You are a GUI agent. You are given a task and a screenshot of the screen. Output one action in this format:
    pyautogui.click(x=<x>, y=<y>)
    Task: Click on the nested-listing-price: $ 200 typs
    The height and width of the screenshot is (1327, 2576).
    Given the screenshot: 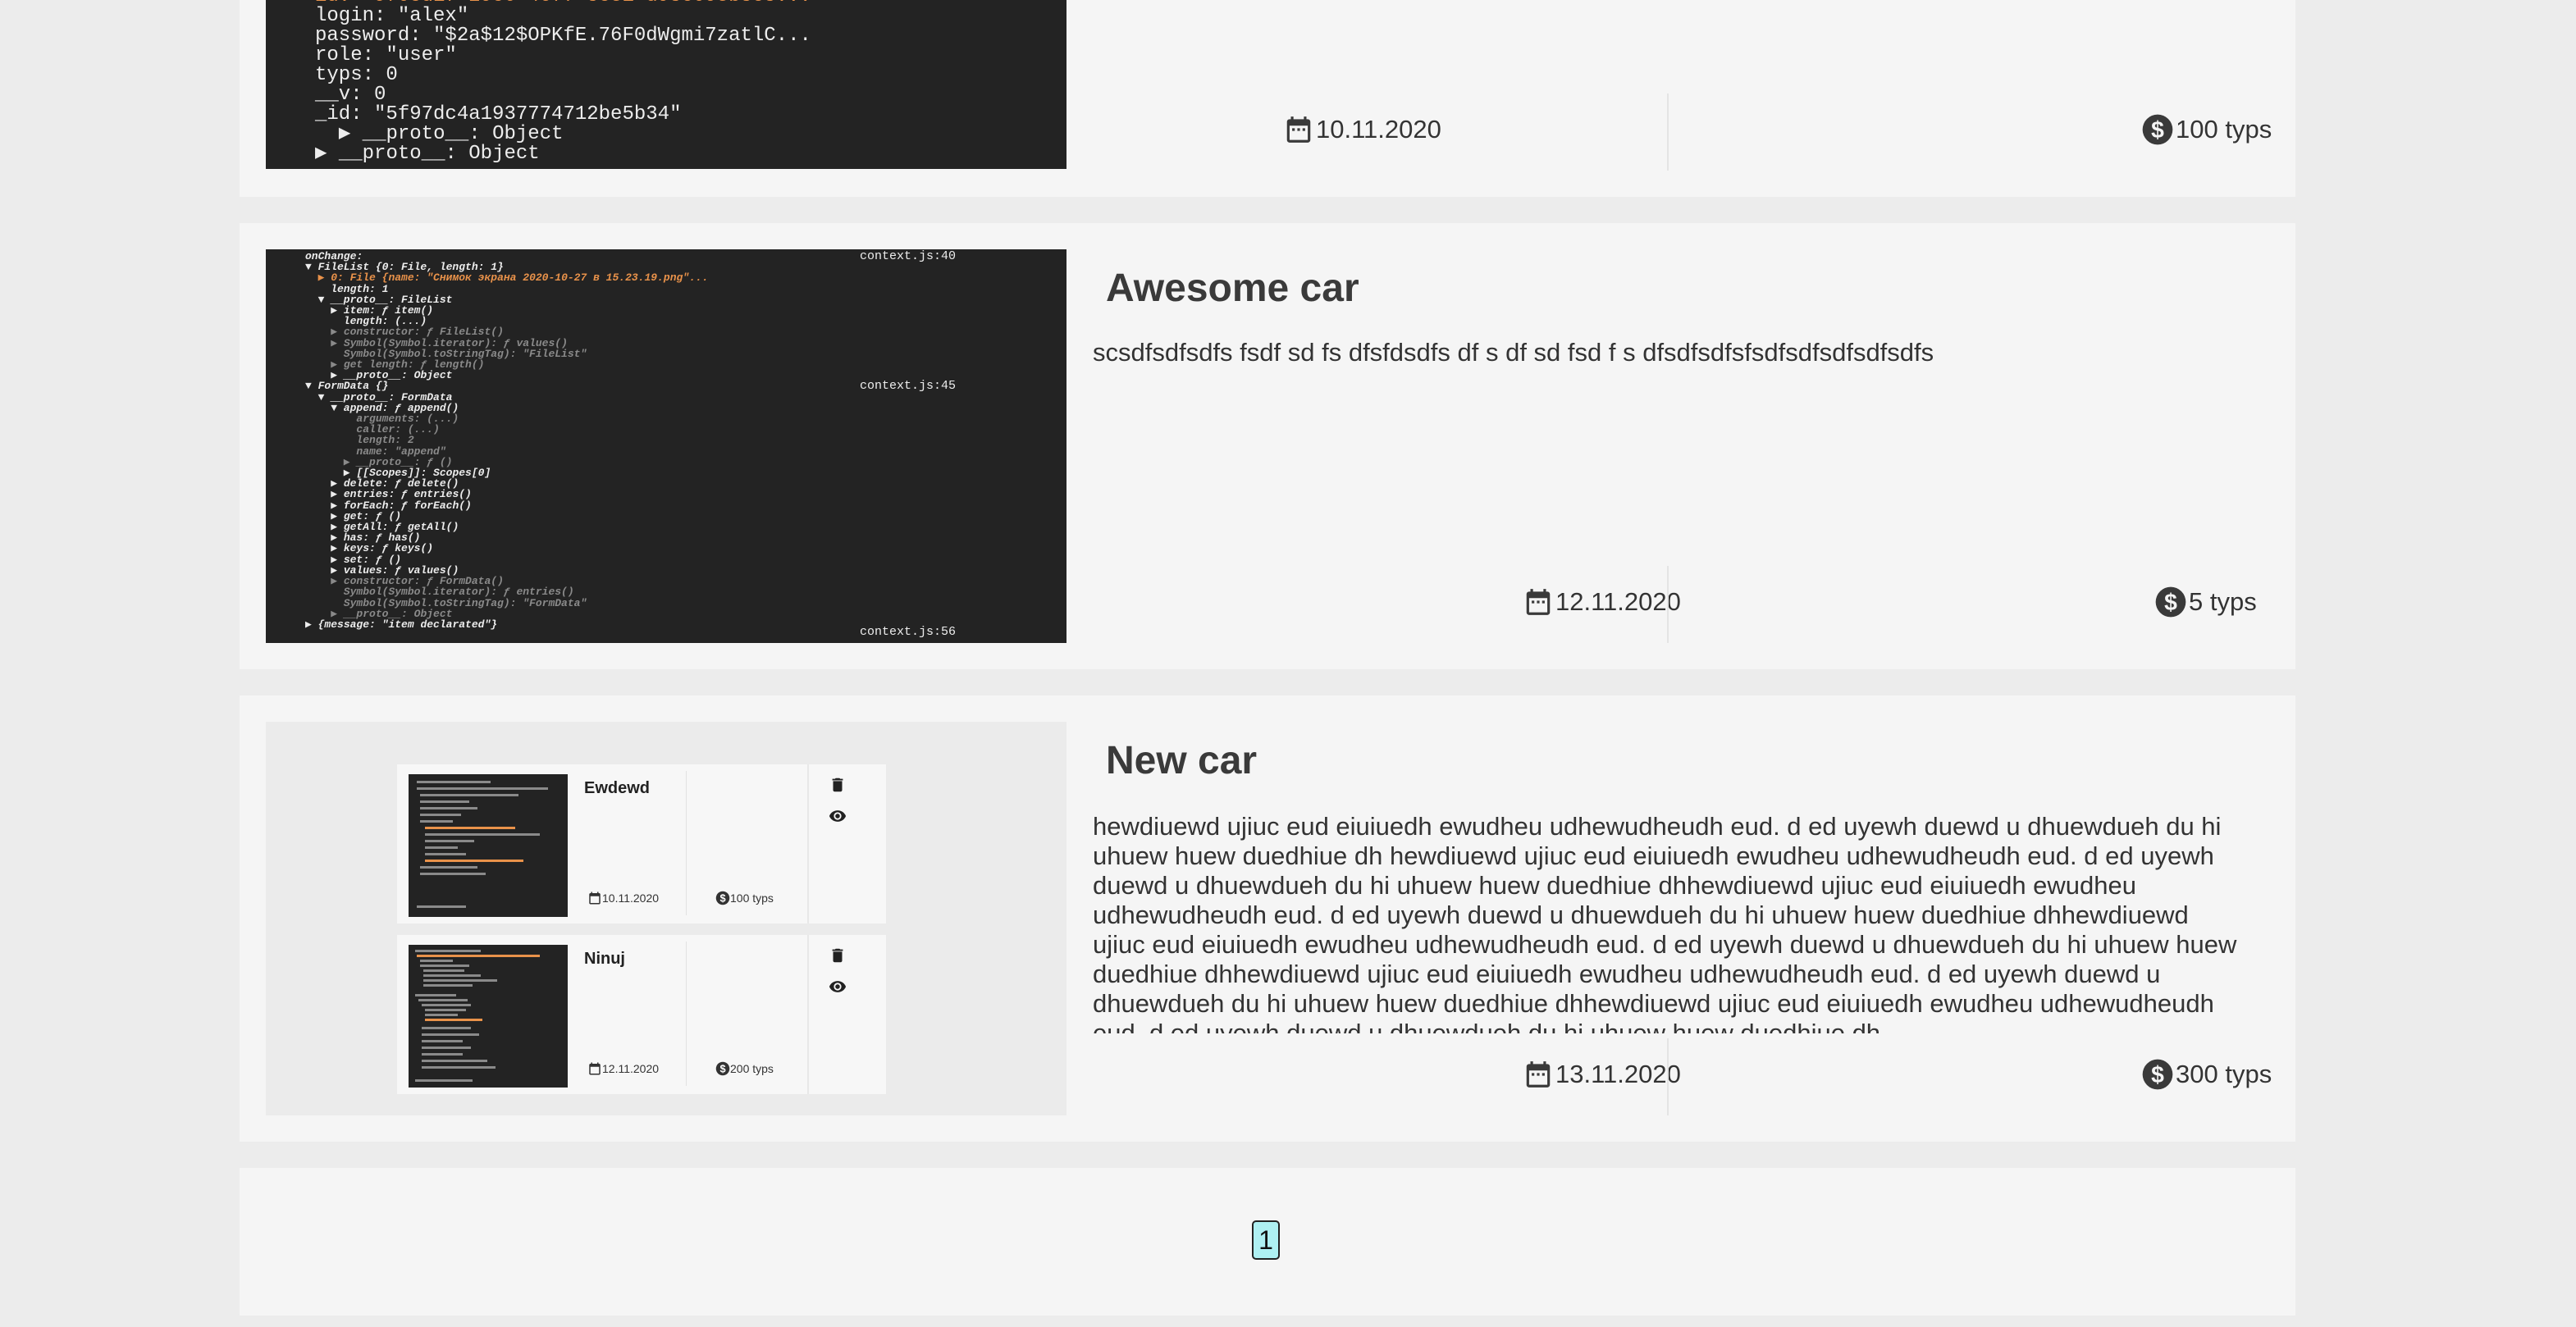 What is the action you would take?
    pyautogui.click(x=744, y=1068)
    